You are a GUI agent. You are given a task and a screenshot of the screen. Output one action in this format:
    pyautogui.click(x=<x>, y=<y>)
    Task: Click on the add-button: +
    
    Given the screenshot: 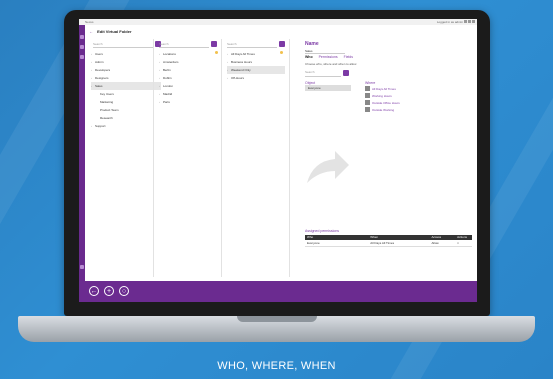 What is the action you would take?
    pyautogui.click(x=109, y=291)
    